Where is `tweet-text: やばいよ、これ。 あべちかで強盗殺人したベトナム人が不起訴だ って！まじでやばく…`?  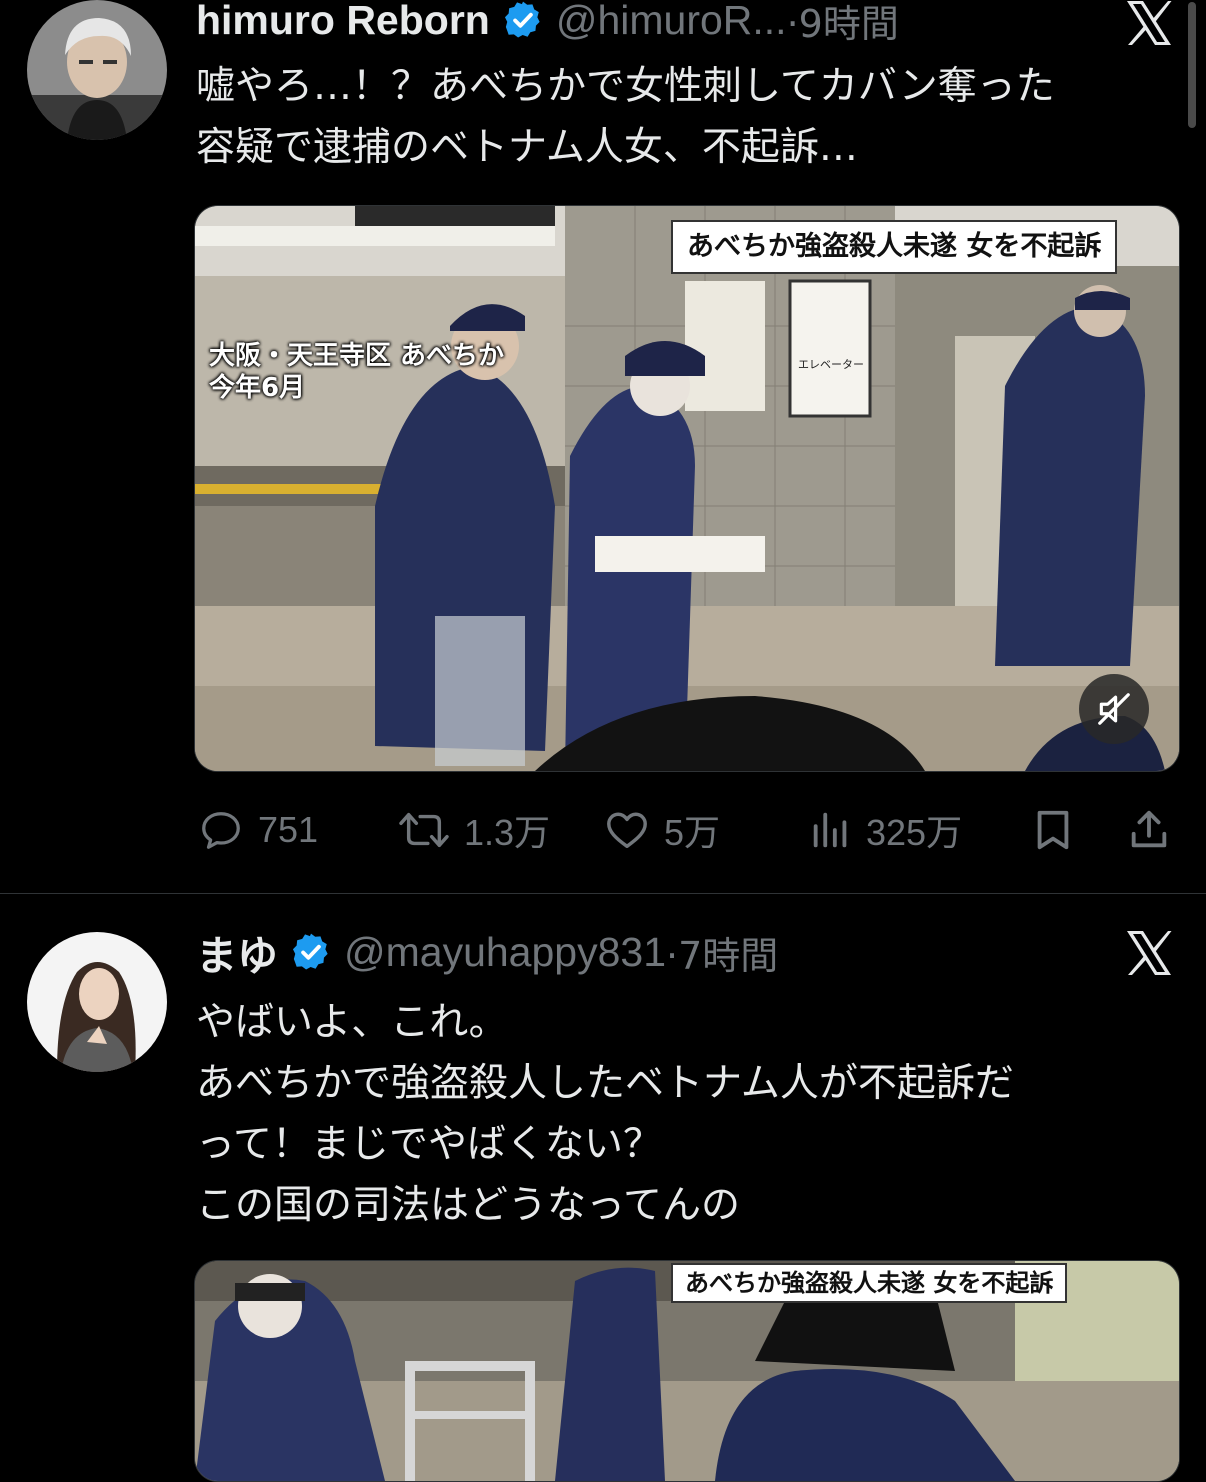
tweet-text: やばいよ、これ。 あべちかで強盗殺人したベトナム人が不起訴だ って！まじでやばく… is located at coordinates (605, 1114).